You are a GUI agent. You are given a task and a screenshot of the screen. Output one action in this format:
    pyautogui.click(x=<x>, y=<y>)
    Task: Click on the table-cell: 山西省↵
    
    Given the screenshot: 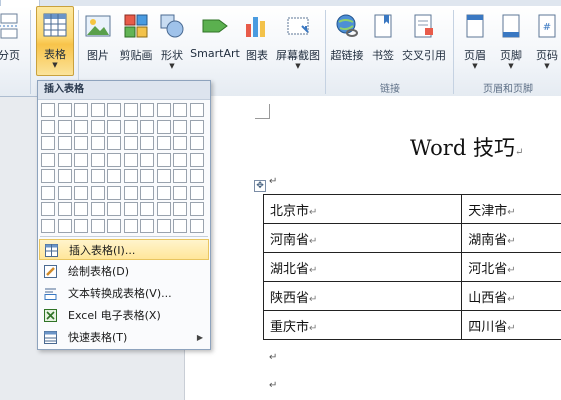 What is the action you would take?
    pyautogui.click(x=511, y=296)
    